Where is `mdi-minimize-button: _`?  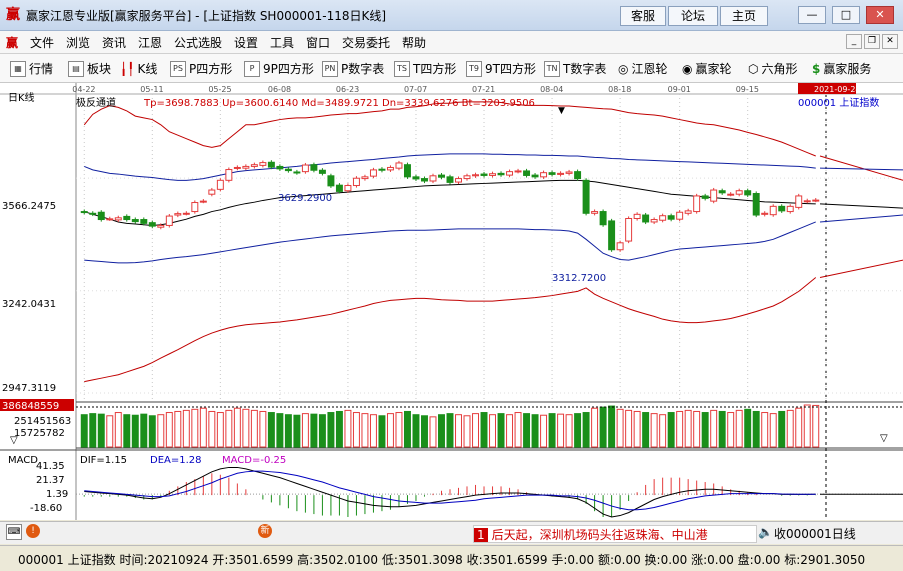 mdi-minimize-button: _ is located at coordinates (854, 41).